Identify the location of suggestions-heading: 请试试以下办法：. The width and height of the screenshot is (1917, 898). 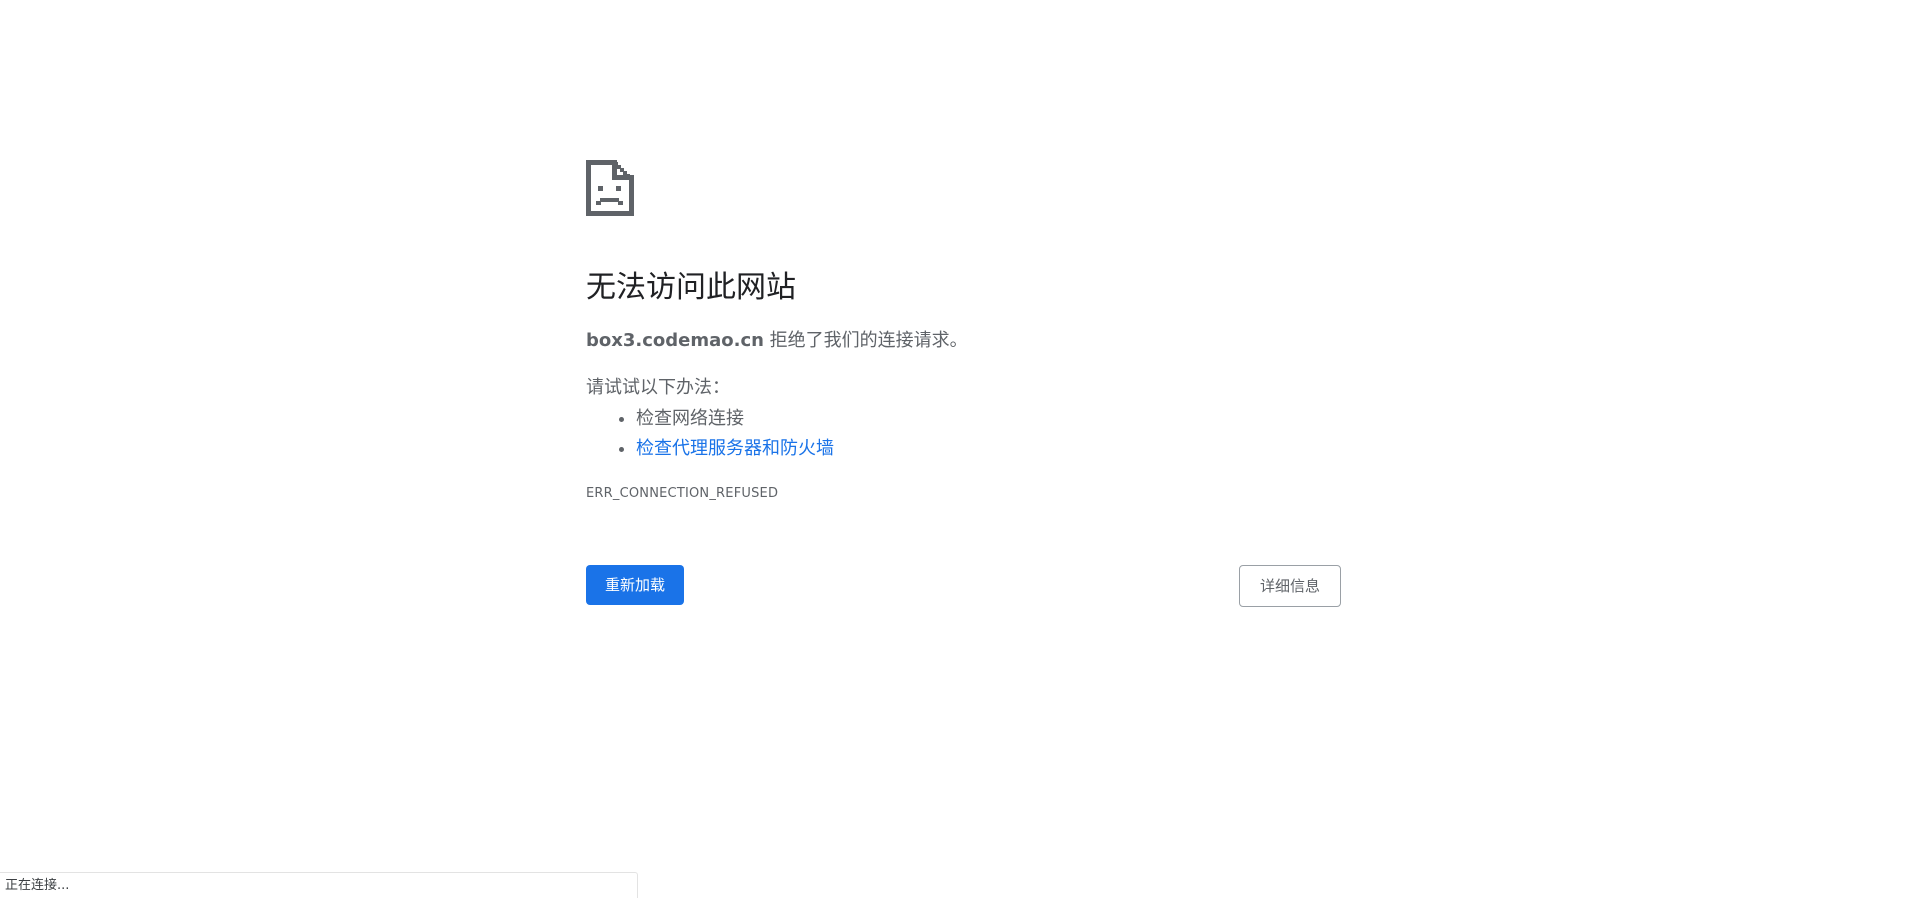
(658, 388).